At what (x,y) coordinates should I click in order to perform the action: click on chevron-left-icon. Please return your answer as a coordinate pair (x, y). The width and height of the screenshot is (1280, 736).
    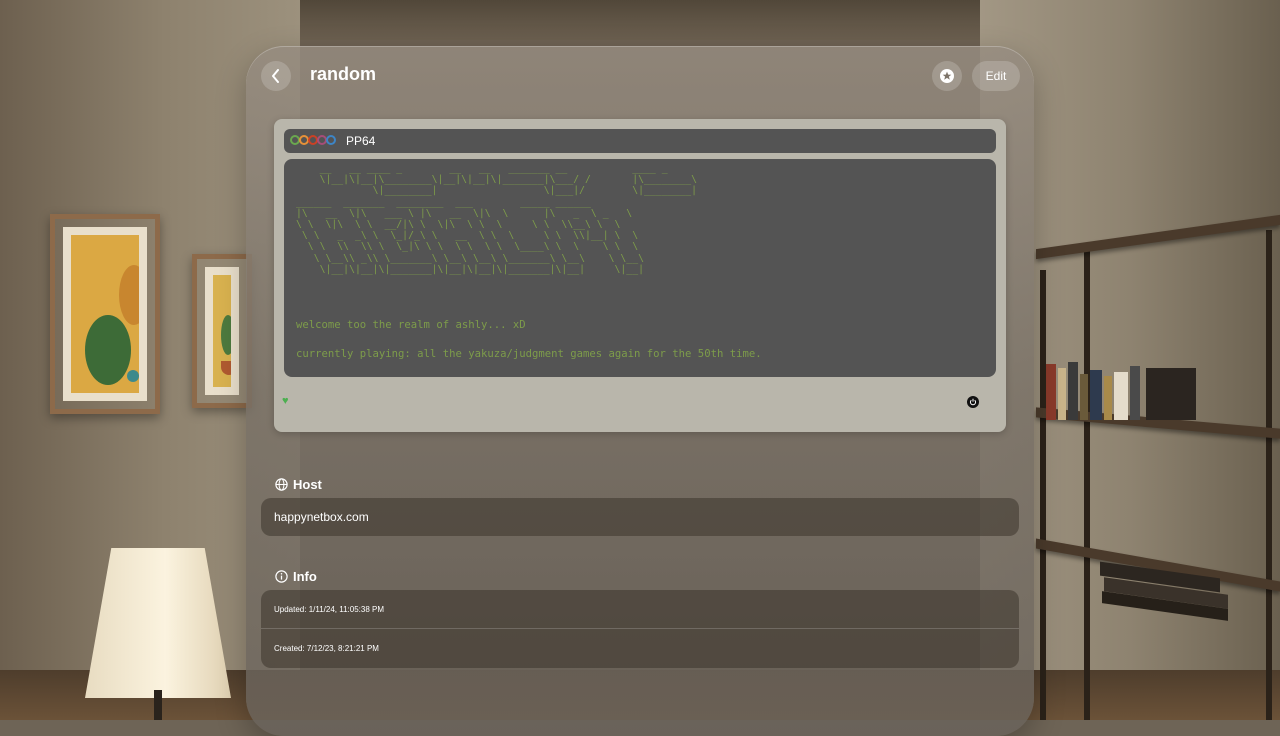
    Looking at the image, I should click on (275, 76).